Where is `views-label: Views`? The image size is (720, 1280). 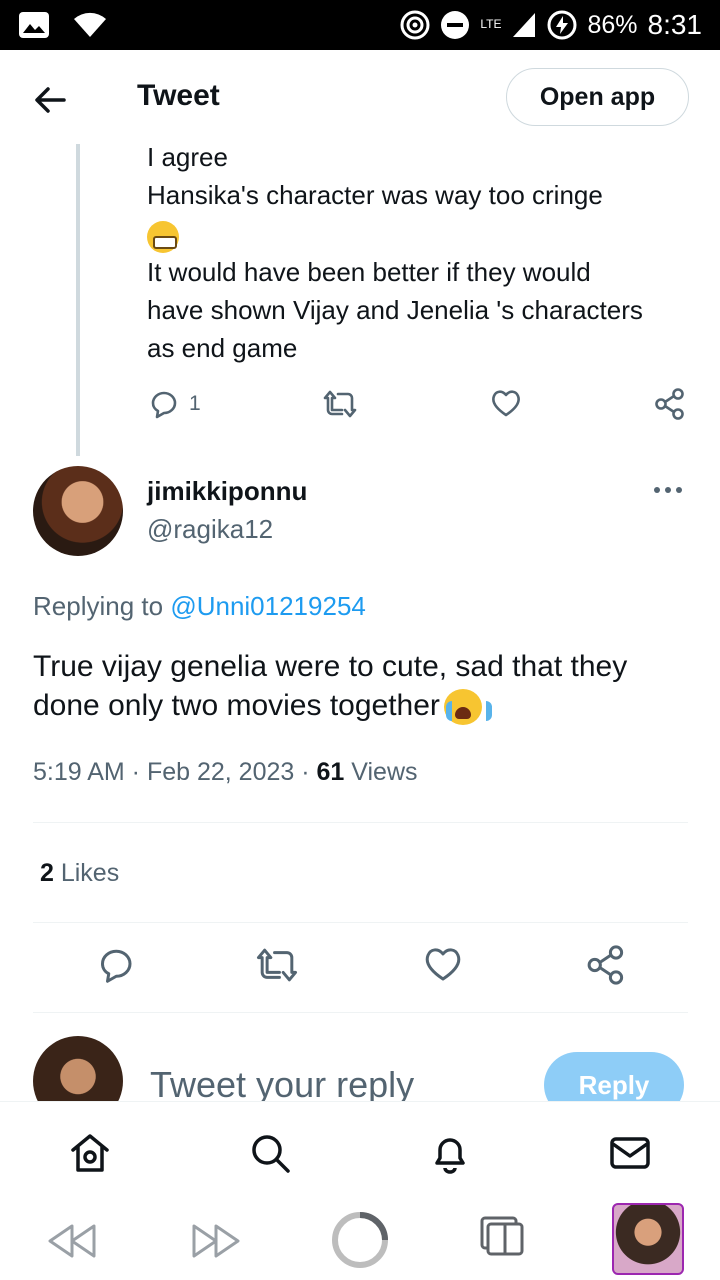 views-label: Views is located at coordinates (381, 772).